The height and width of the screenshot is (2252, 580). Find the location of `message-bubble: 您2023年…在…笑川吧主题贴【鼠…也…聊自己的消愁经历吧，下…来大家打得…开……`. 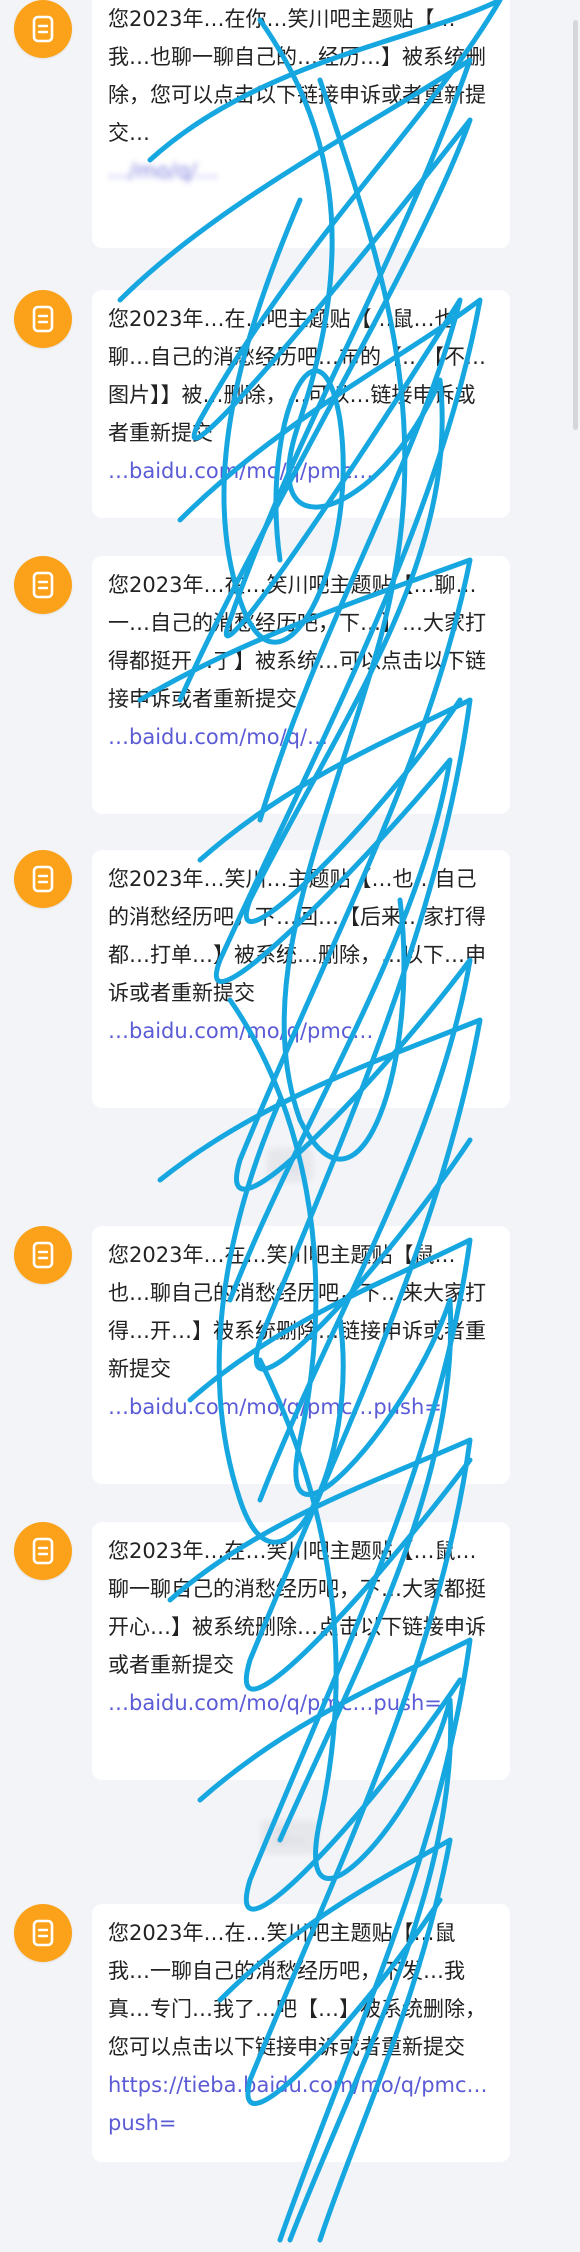

message-bubble: 您2023年…在…笑川吧主题贴【鼠…也…聊自己的消愁经历吧，下…来大家打得…开…… is located at coordinates (301, 1355).